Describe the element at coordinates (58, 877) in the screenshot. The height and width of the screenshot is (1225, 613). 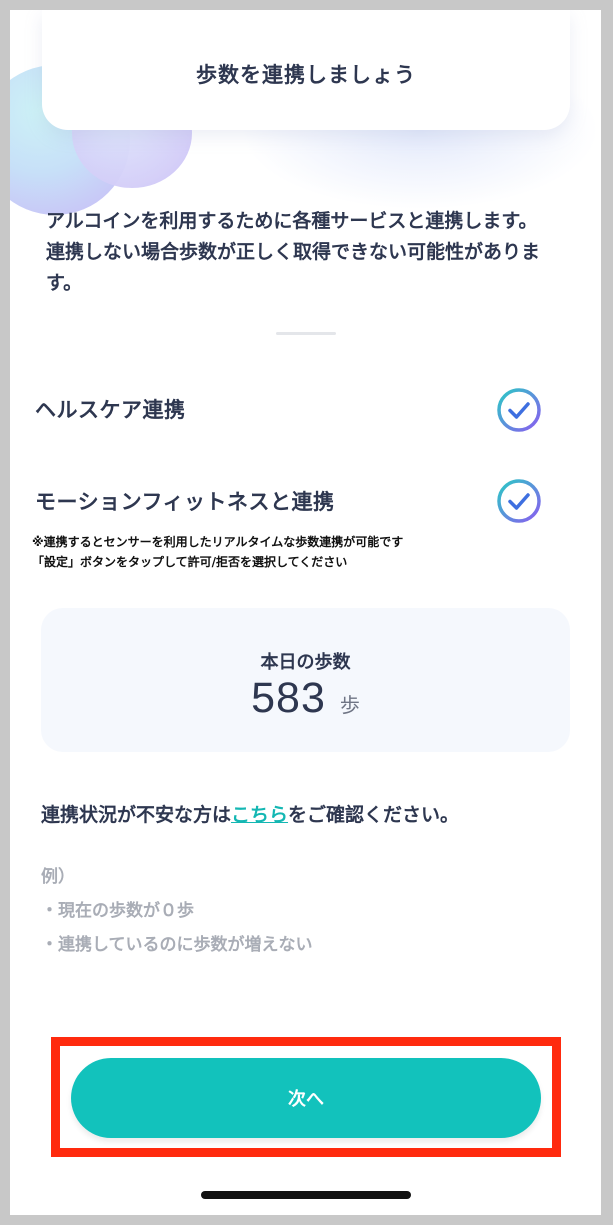
I see `example-heading: 例）` at that location.